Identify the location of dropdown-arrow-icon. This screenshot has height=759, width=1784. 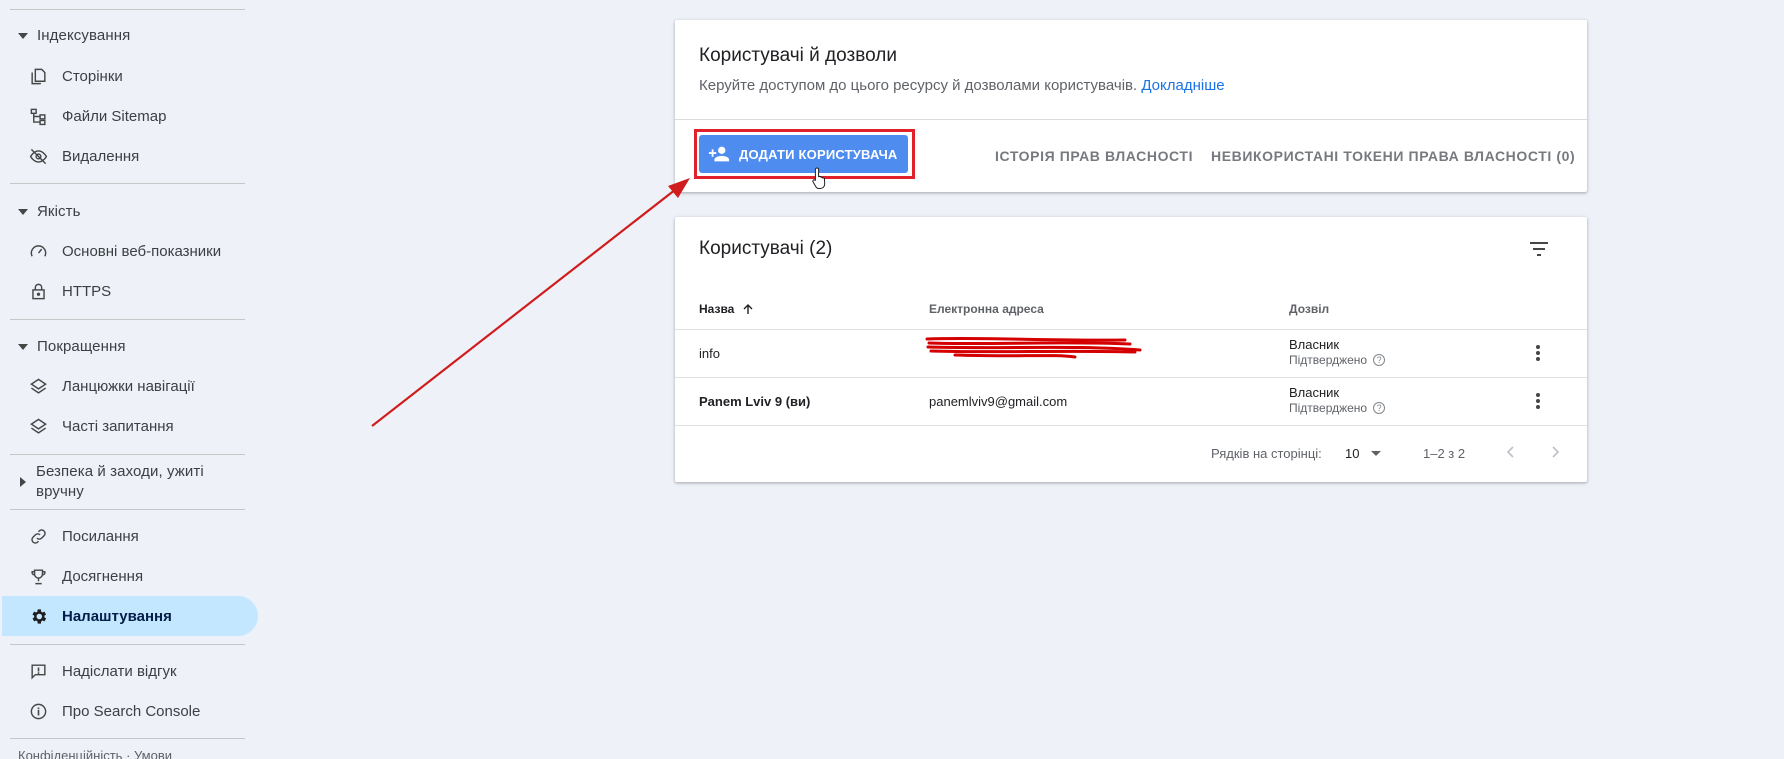
(1376, 453).